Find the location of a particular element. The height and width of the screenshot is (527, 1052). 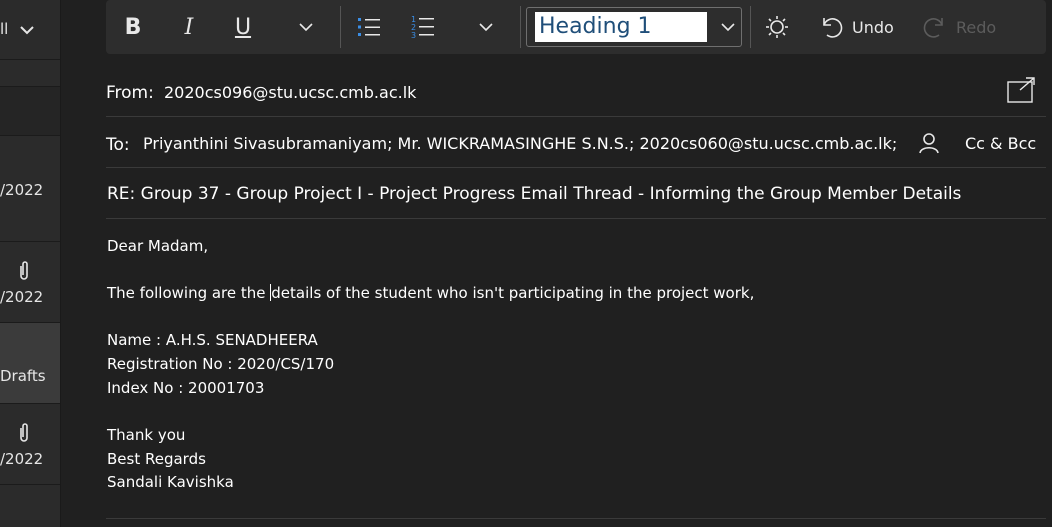

underline-button: U is located at coordinates (243, 27).